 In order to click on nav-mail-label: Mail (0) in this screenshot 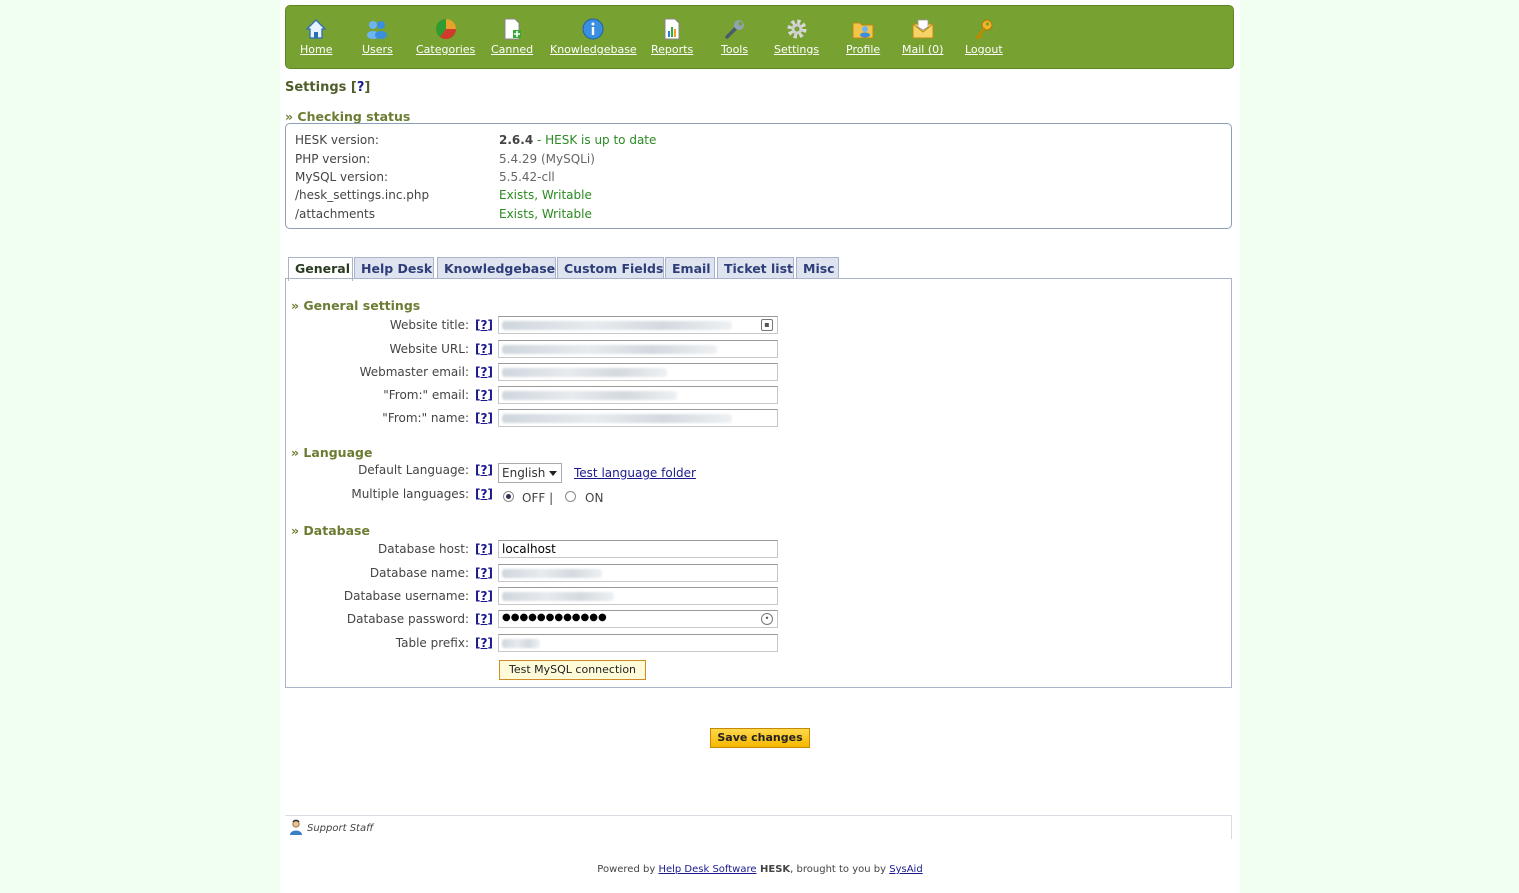, I will do `click(923, 49)`.